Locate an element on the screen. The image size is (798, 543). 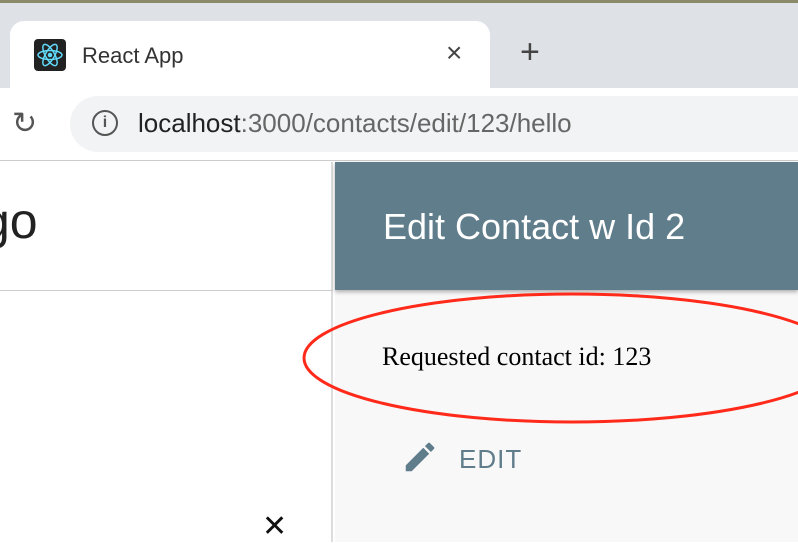
page-title: Edit Contact w Id 2 is located at coordinates (534, 226).